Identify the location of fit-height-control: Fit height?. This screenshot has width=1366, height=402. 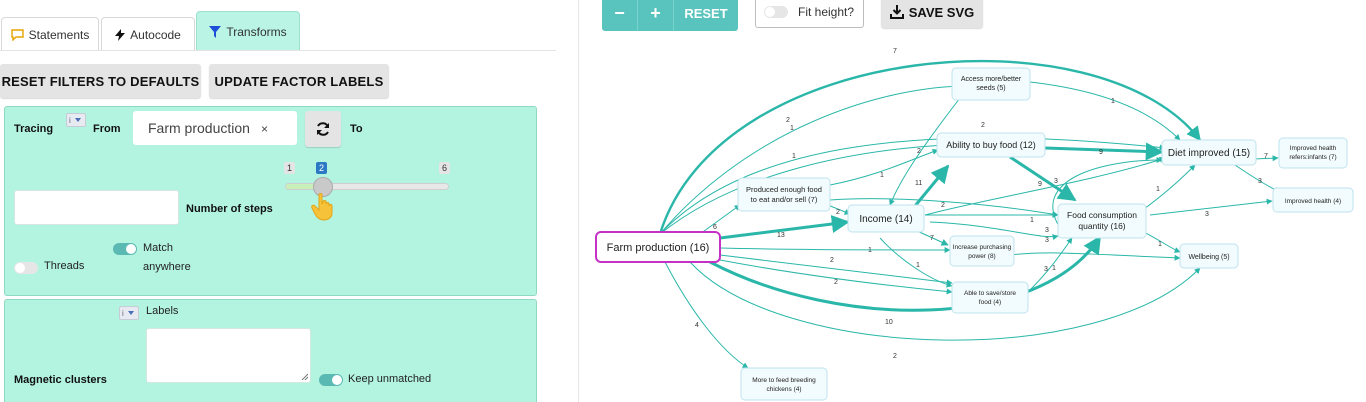
(809, 14).